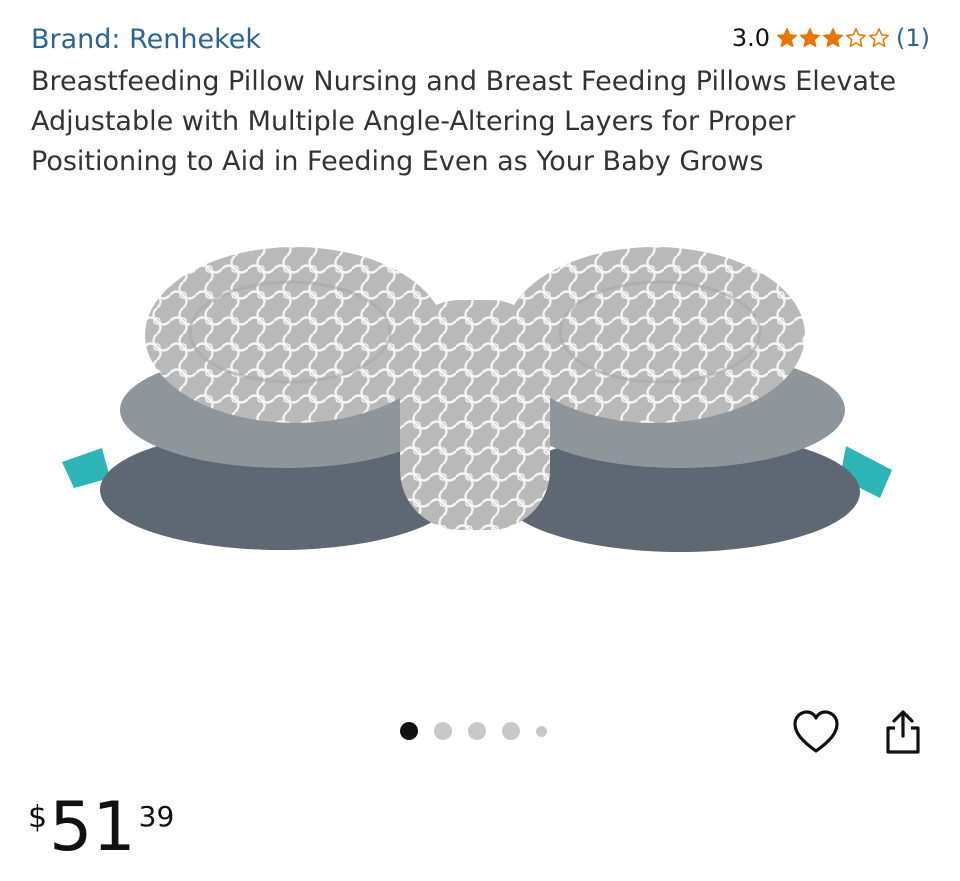  Describe the element at coordinates (913, 38) in the screenshot. I see `rating-count: (1)` at that location.